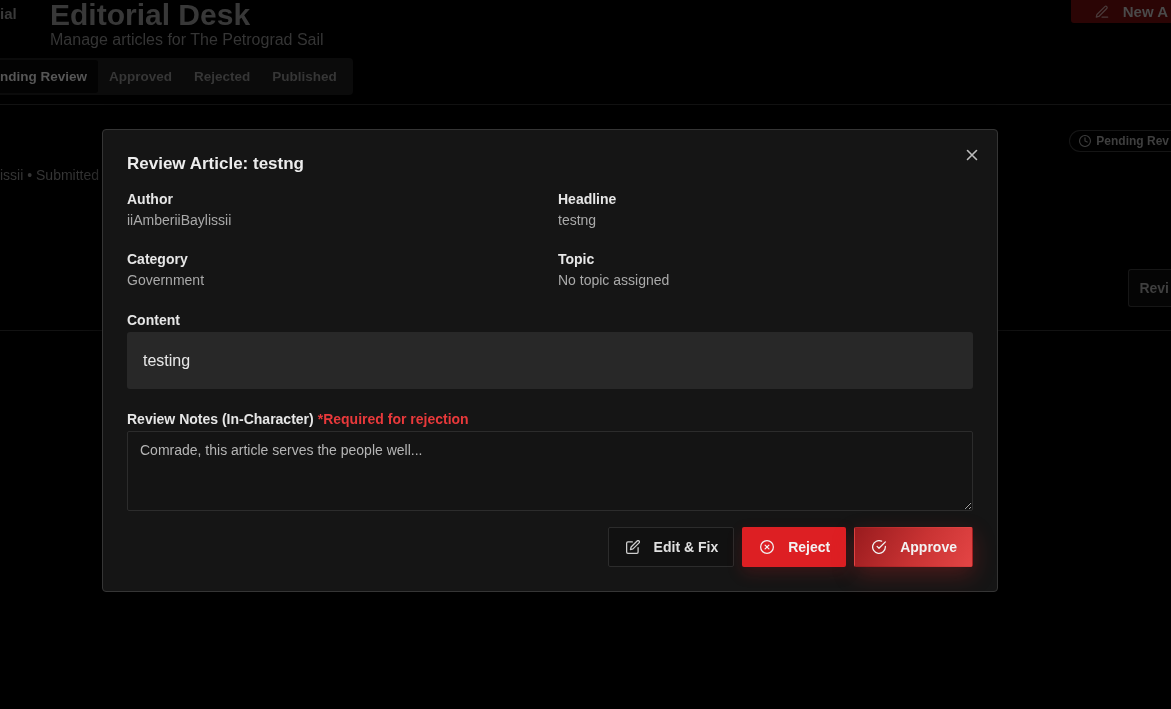 The image size is (1171, 709). I want to click on reject-button: Reject, so click(794, 547).